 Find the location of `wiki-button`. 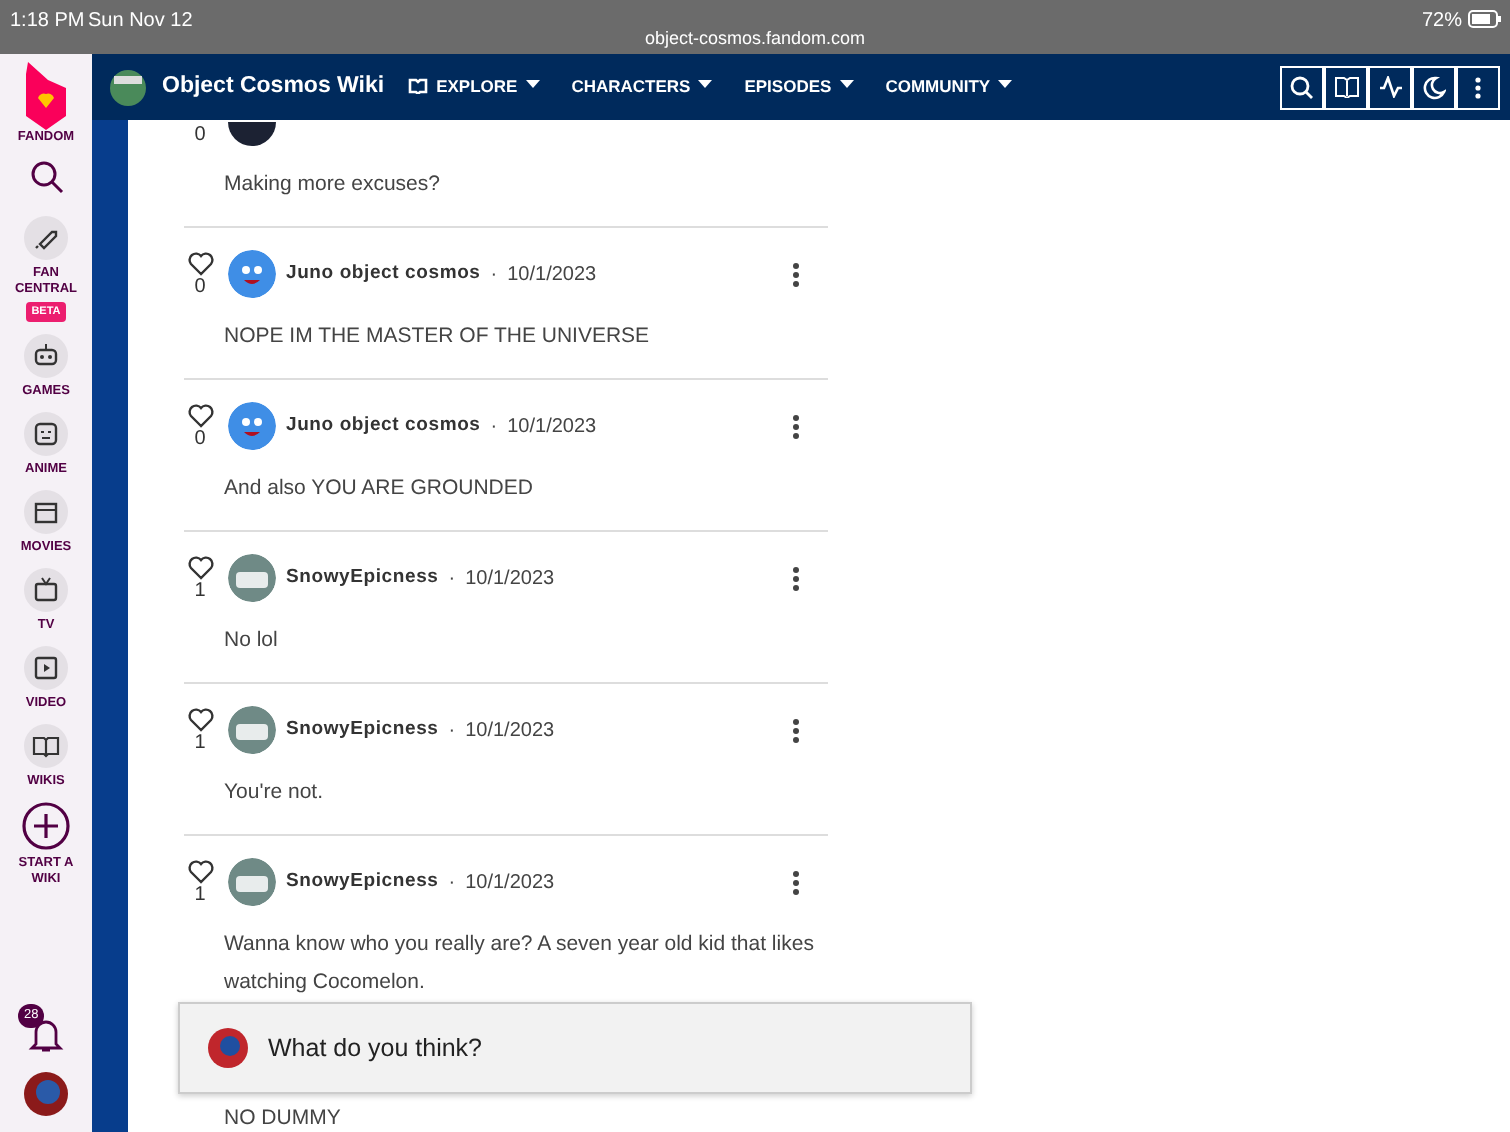

wiki-button is located at coordinates (1346, 87).